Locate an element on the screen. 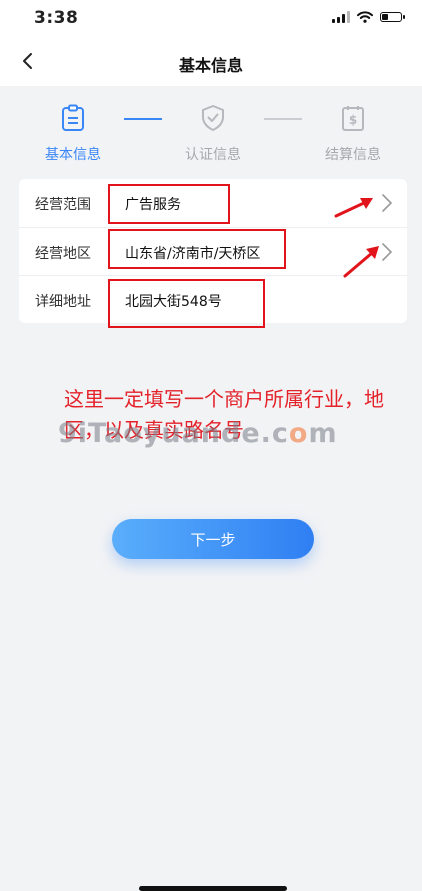  watermark: 9iTaoyuande.com is located at coordinates (198, 433).